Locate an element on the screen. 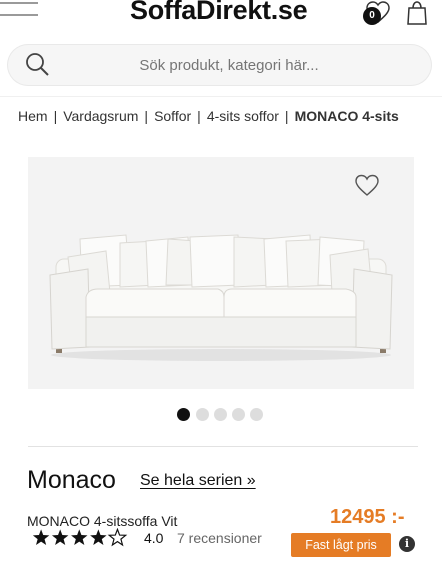 The height and width of the screenshot is (575, 442). breadcrumb-4-sits-soffor: 4-sits soffor is located at coordinates (243, 116).